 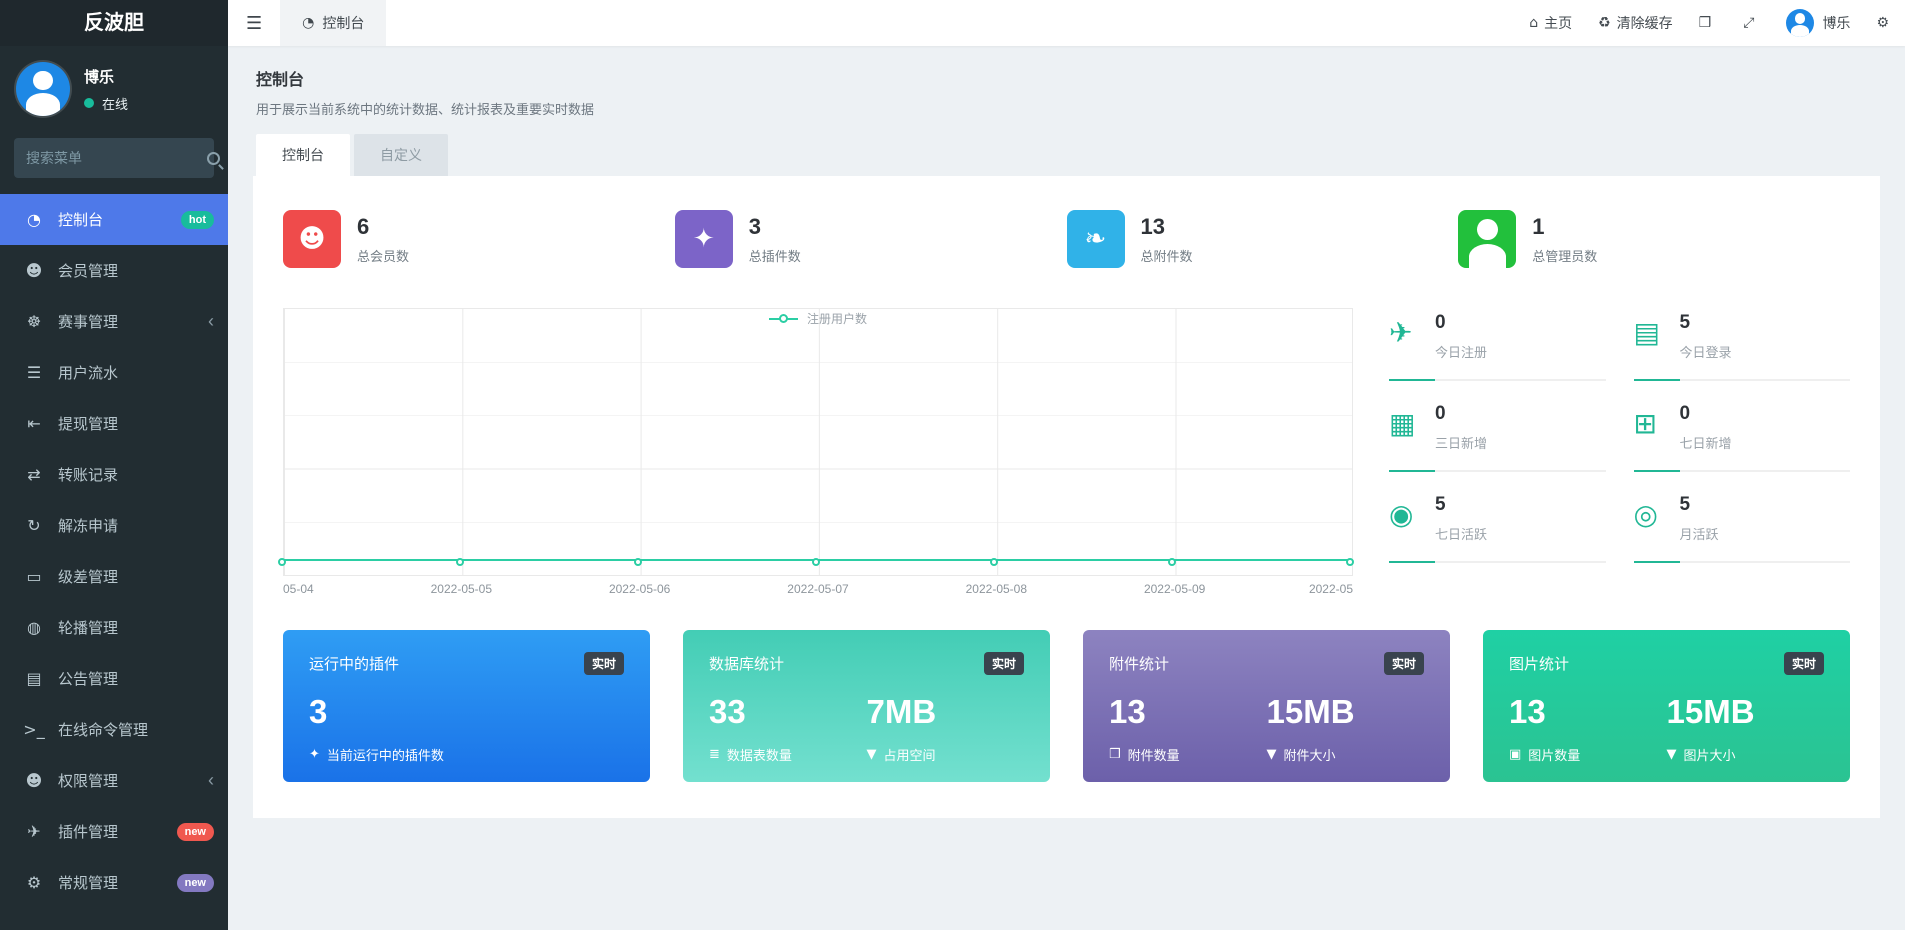 I want to click on card-title: 图片统计, so click(x=1539, y=664).